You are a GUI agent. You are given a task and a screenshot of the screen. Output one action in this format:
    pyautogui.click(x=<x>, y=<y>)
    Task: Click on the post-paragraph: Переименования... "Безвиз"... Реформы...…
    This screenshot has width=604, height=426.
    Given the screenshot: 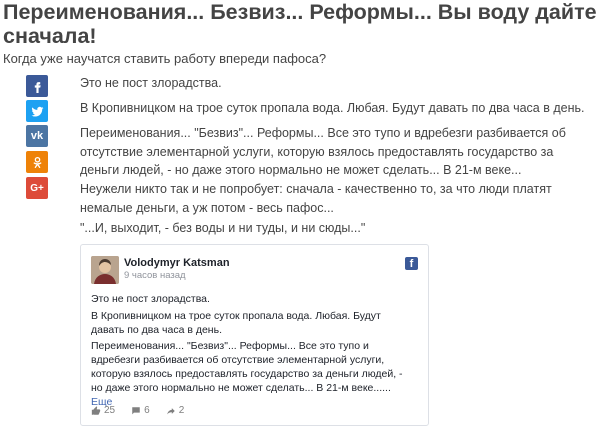 What is the action you would take?
    pyautogui.click(x=252, y=374)
    